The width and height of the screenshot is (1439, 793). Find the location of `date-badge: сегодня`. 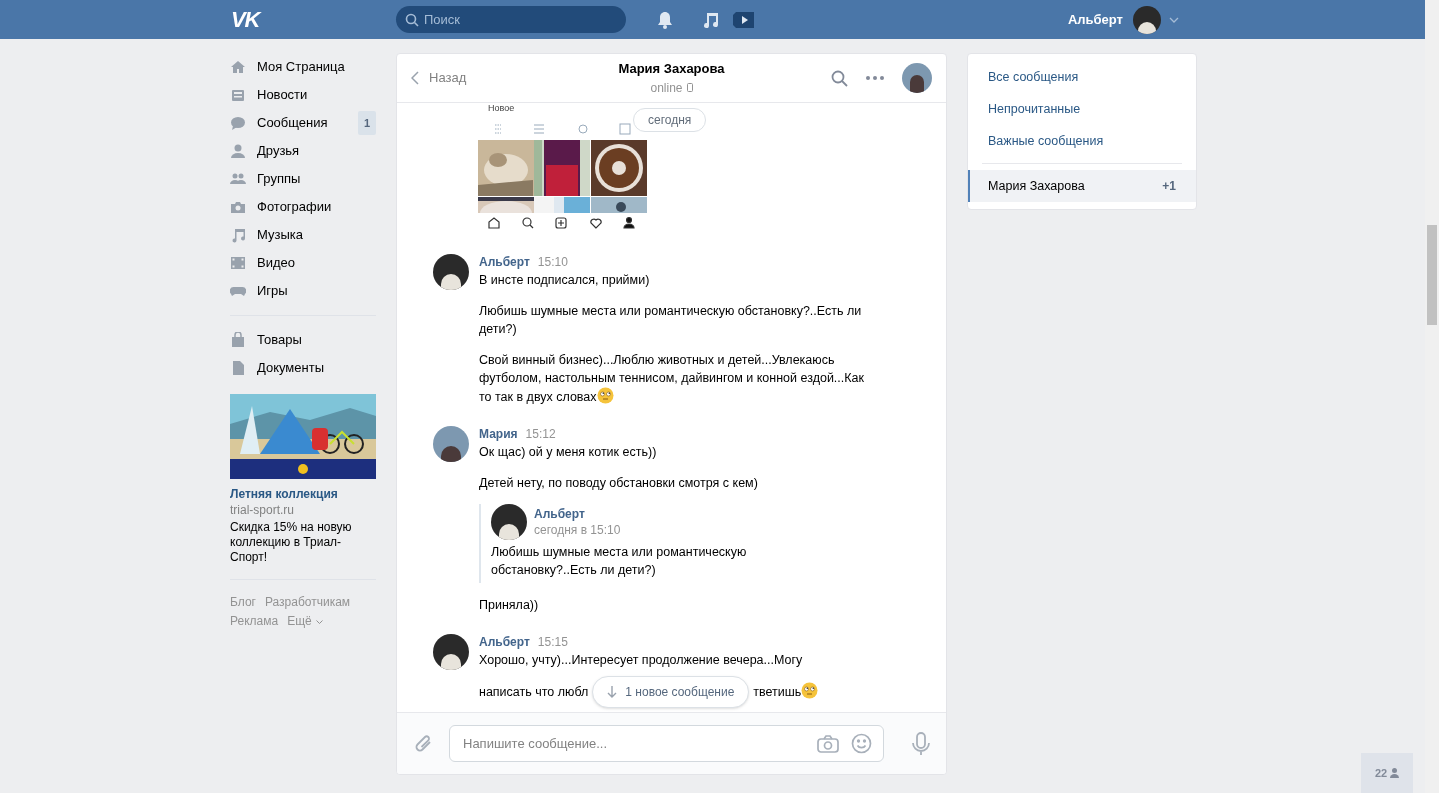

date-badge: сегодня is located at coordinates (670, 120).